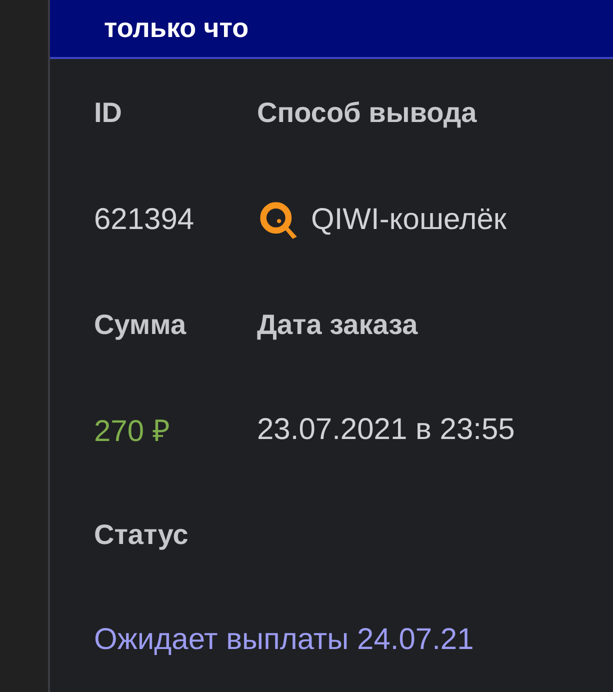  What do you see at coordinates (144, 219) in the screenshot?
I see `field-value: 621394` at bounding box center [144, 219].